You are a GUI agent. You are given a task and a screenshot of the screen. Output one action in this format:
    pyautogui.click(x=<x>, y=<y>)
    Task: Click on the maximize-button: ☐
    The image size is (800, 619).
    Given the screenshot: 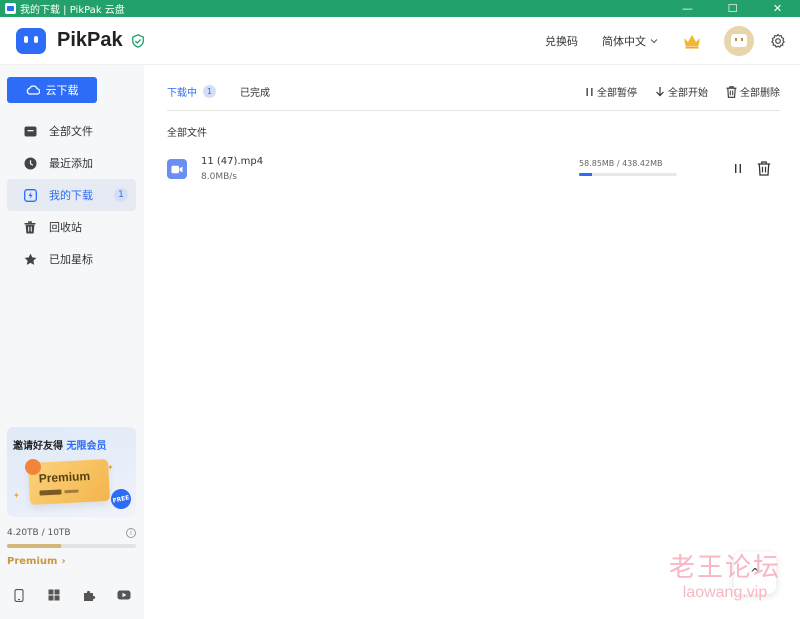 What is the action you would take?
    pyautogui.click(x=732, y=8)
    